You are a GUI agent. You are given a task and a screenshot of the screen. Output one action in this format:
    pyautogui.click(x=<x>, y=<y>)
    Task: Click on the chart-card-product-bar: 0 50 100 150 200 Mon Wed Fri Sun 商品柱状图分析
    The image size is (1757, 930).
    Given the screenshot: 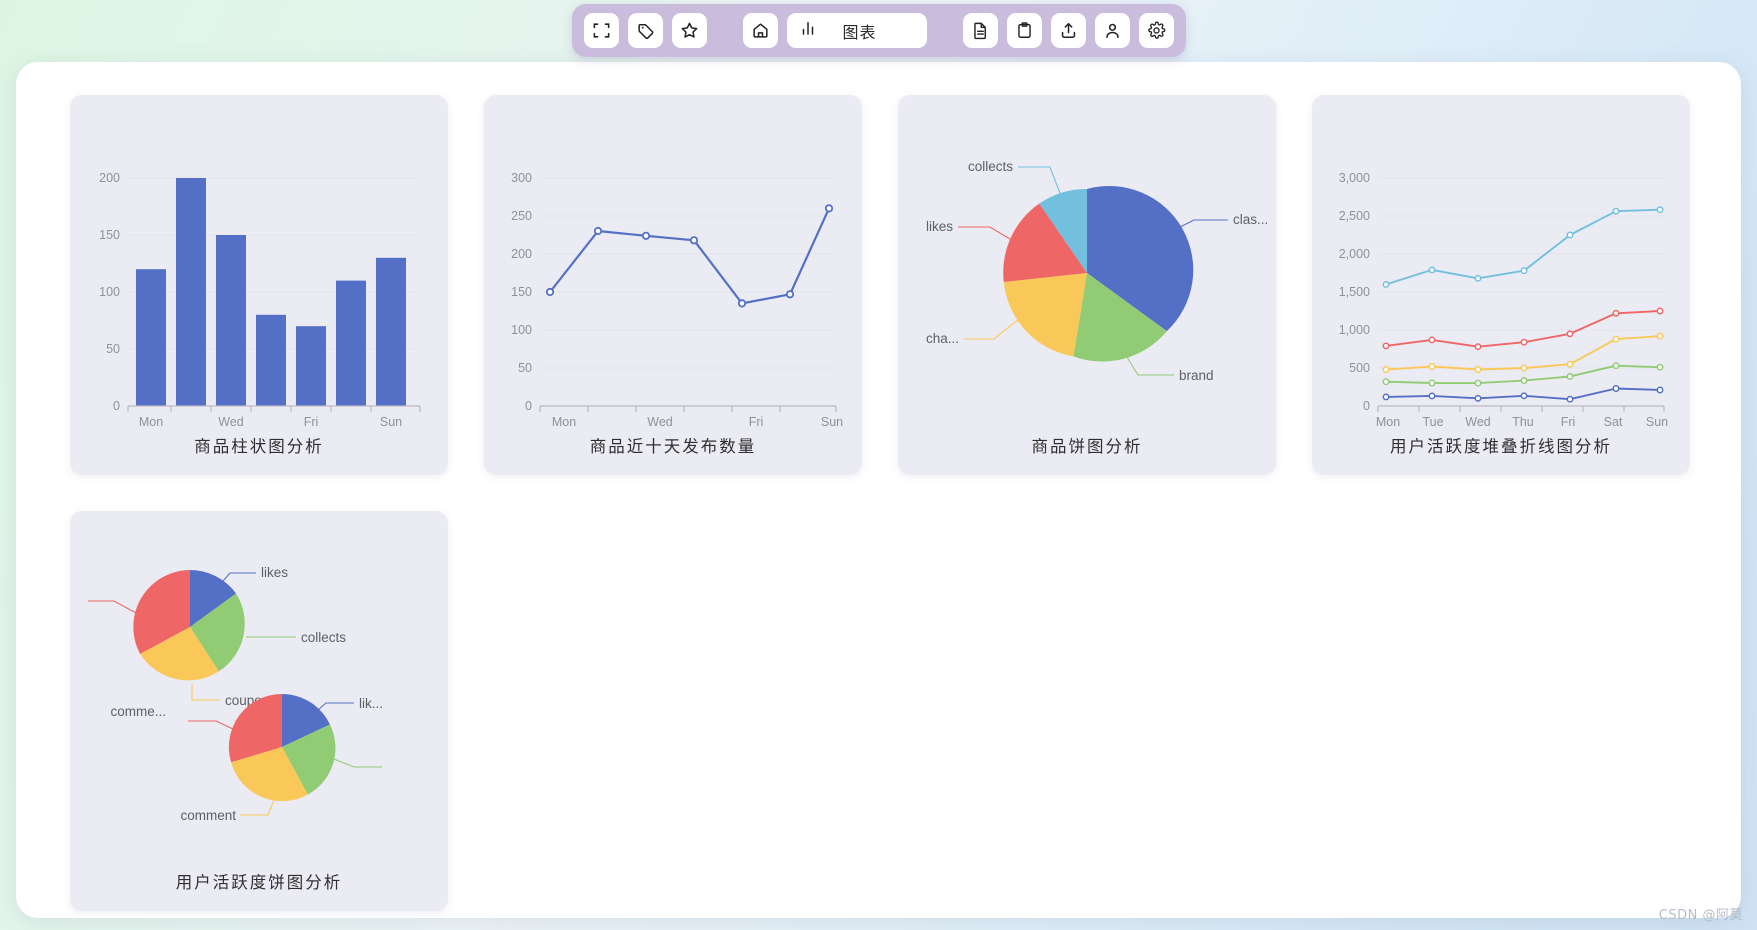 What is the action you would take?
    pyautogui.click(x=259, y=285)
    